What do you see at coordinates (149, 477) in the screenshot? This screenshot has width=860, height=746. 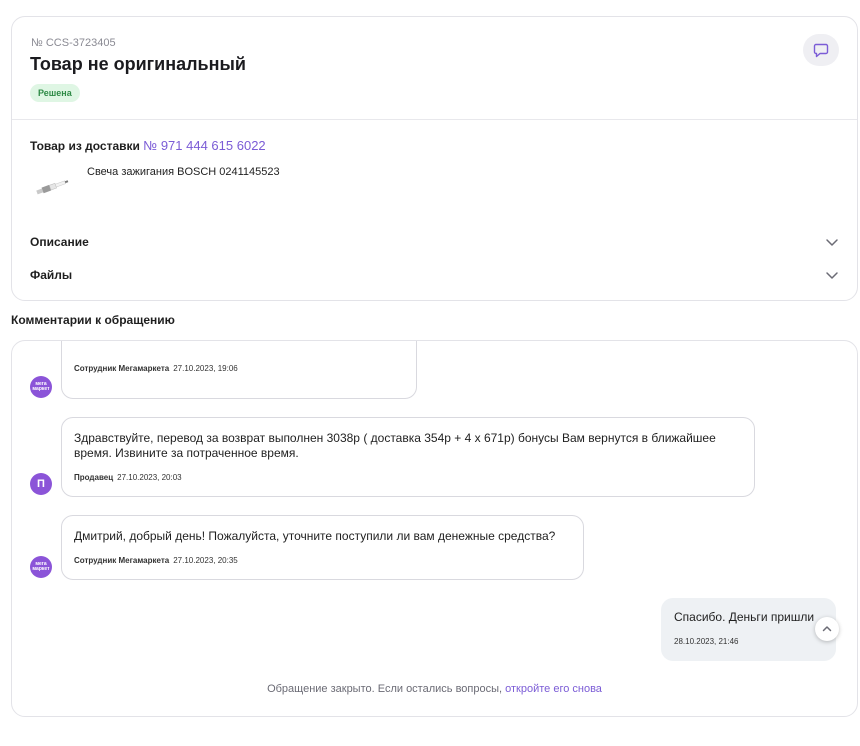 I see `message-time: 27.10.2023, 20:03` at bounding box center [149, 477].